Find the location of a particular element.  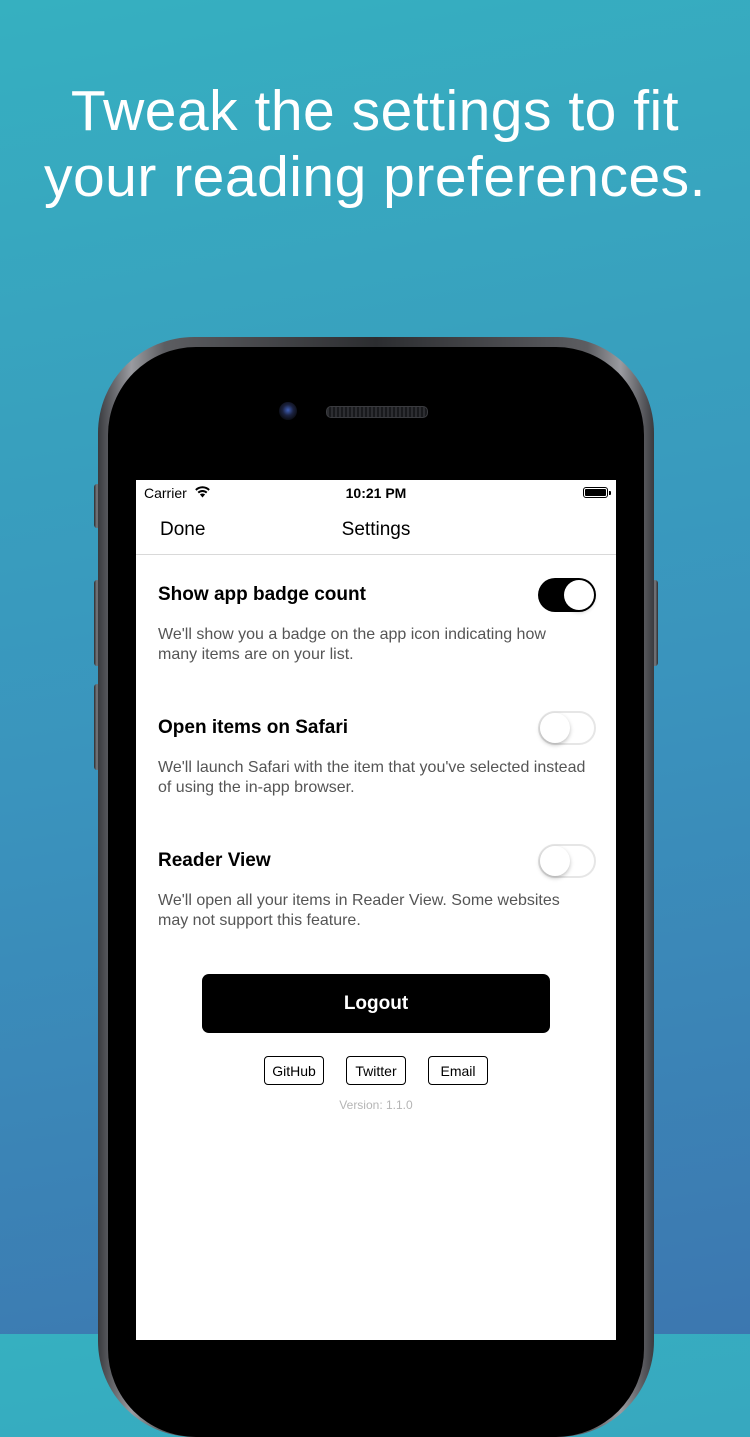

status-time: 10:21 PM is located at coordinates (376, 493).